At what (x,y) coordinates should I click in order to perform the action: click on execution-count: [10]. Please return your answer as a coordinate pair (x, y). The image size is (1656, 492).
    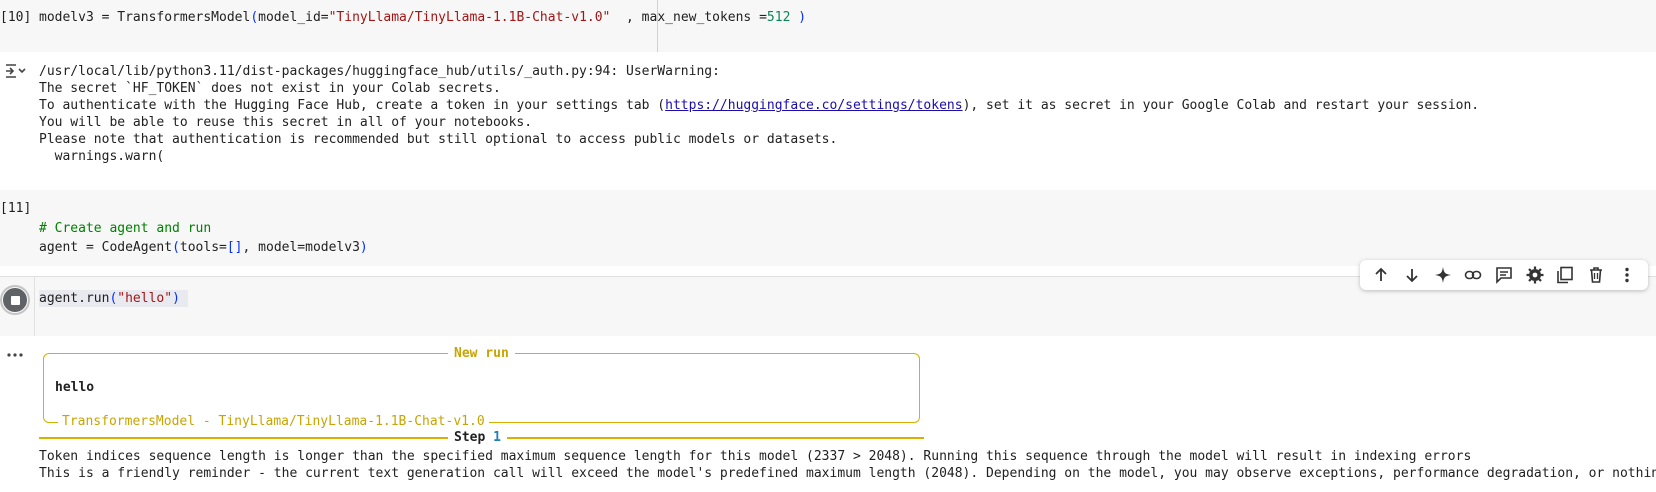
    Looking at the image, I should click on (16, 17).